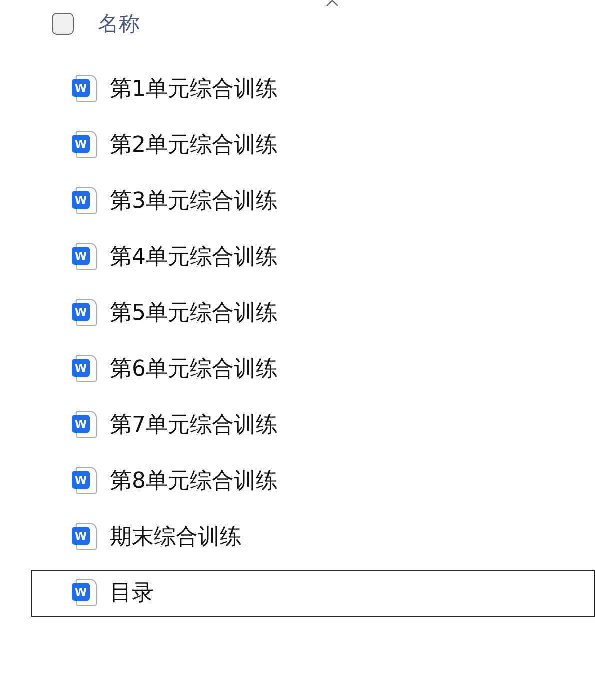 The width and height of the screenshot is (595, 684). I want to click on file-item: W 目录, so click(313, 593).